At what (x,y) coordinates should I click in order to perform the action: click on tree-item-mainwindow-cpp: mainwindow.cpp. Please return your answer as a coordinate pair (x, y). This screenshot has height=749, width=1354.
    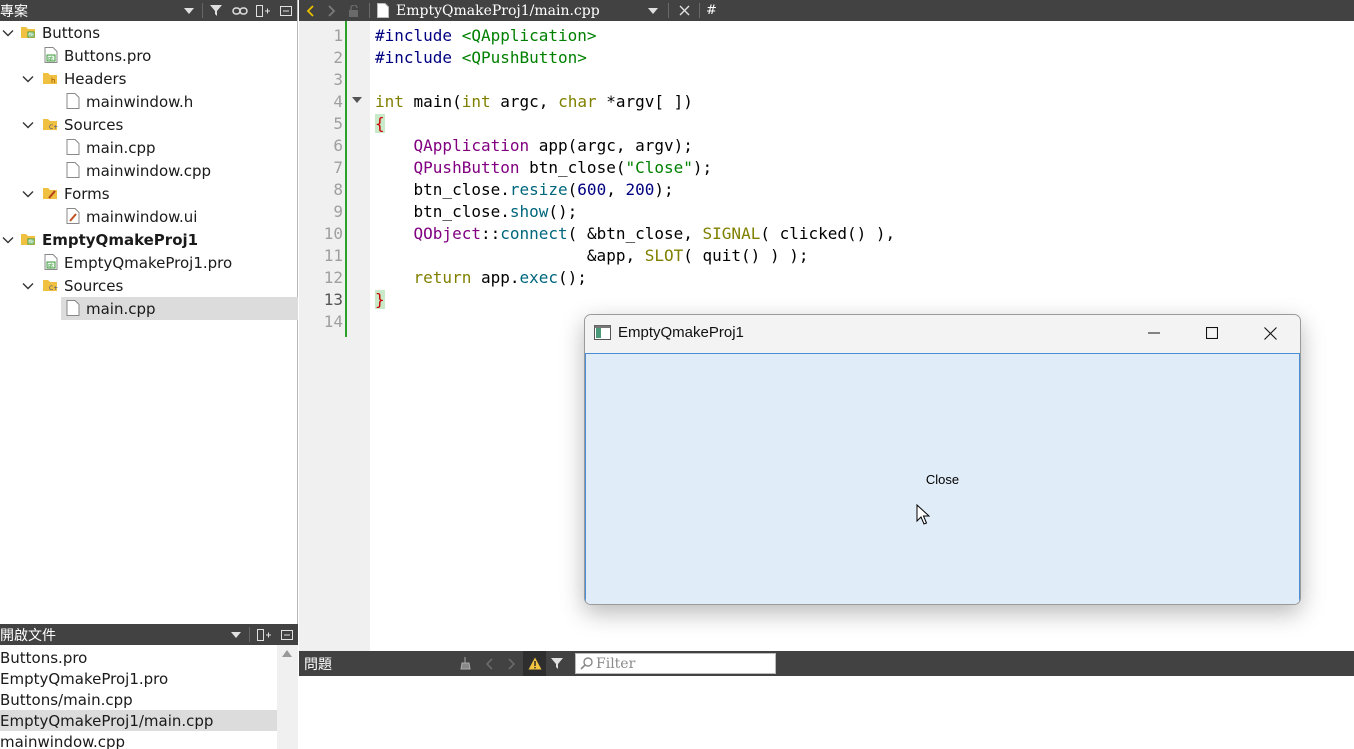
    Looking at the image, I should click on (149, 170).